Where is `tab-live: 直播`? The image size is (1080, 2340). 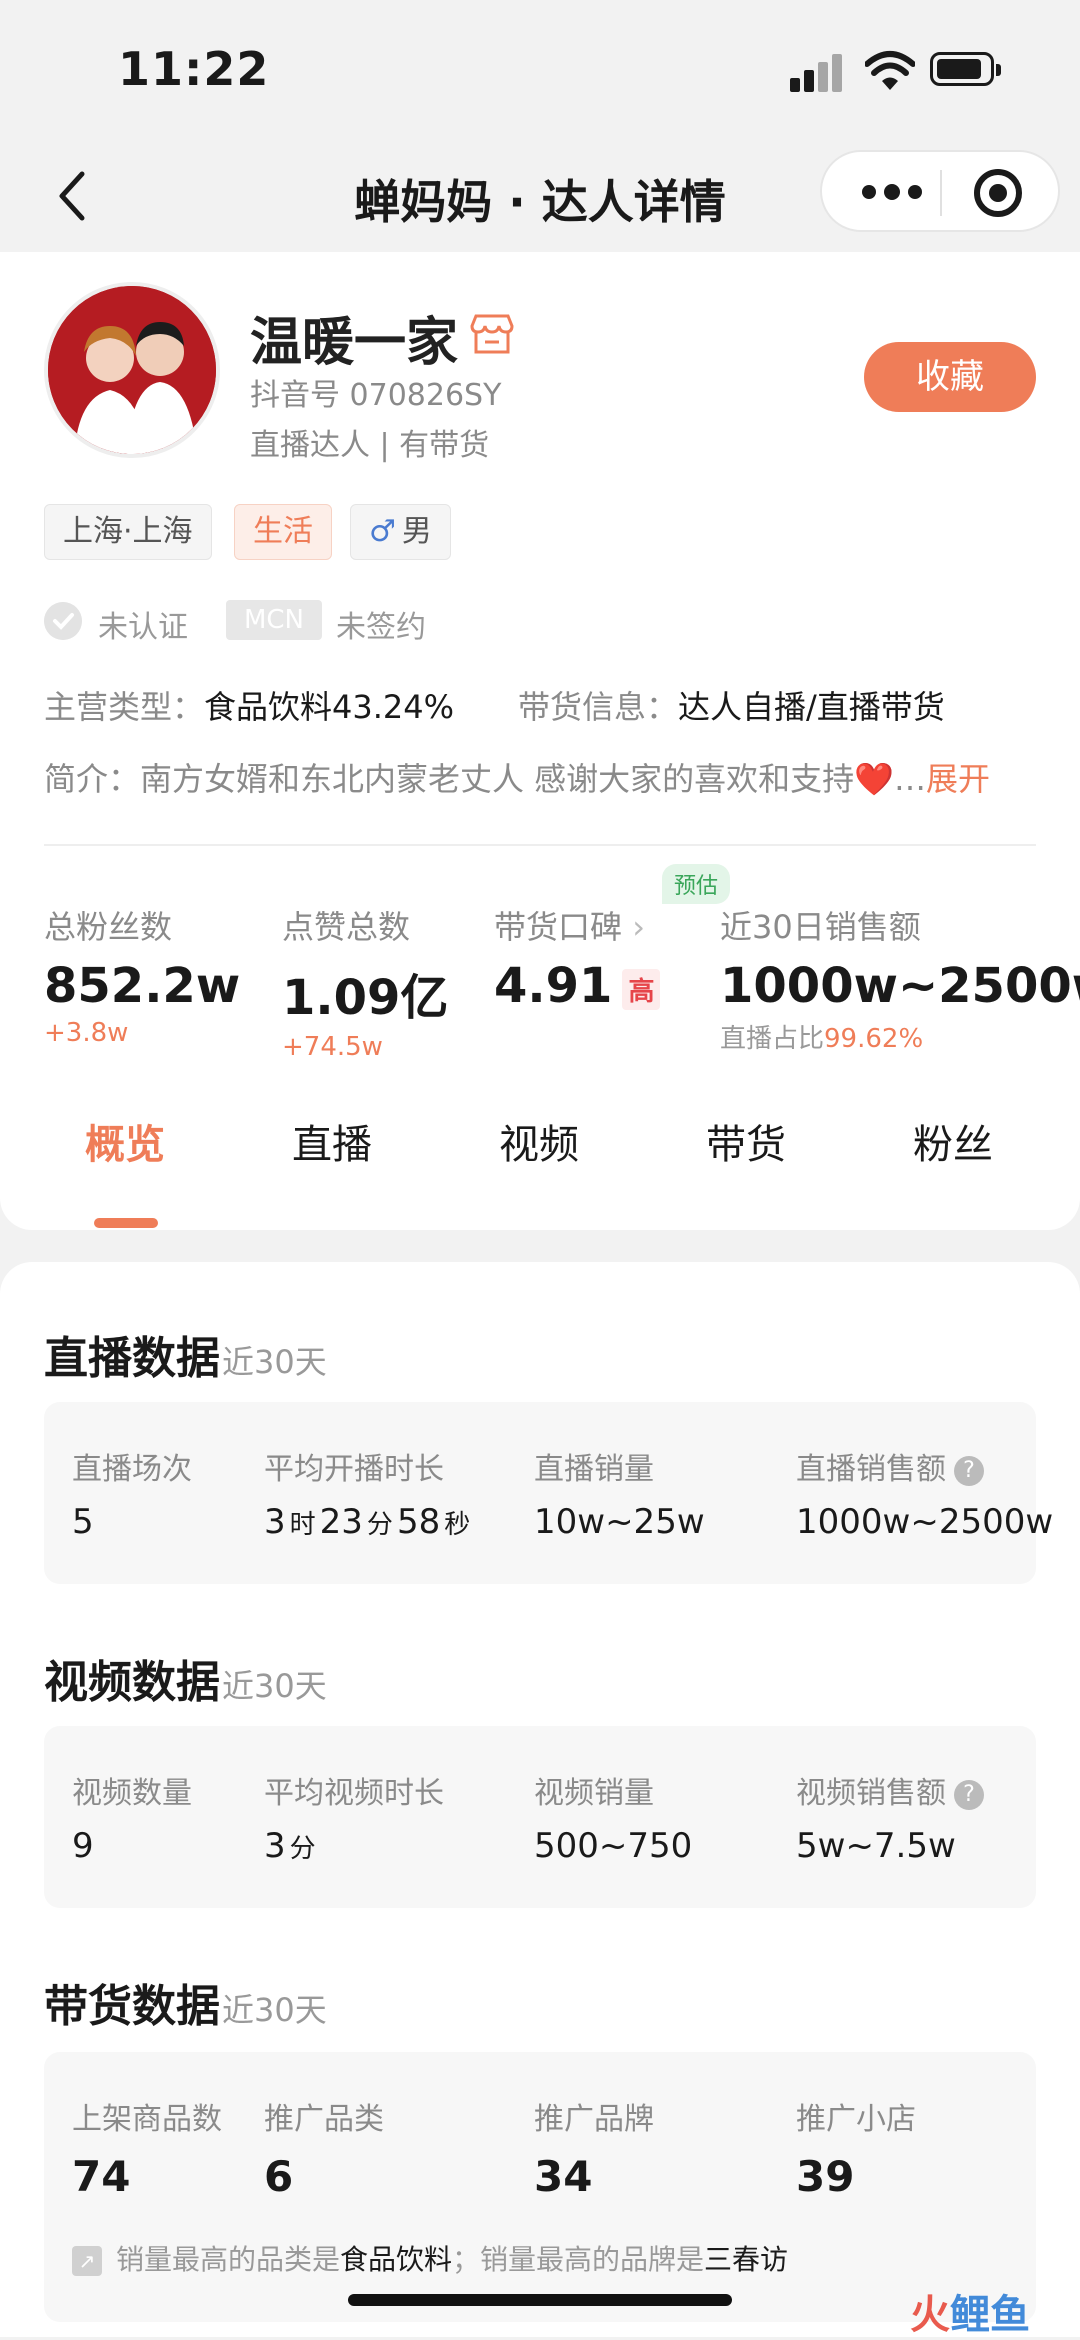
tab-live: 直播 is located at coordinates (332, 1141).